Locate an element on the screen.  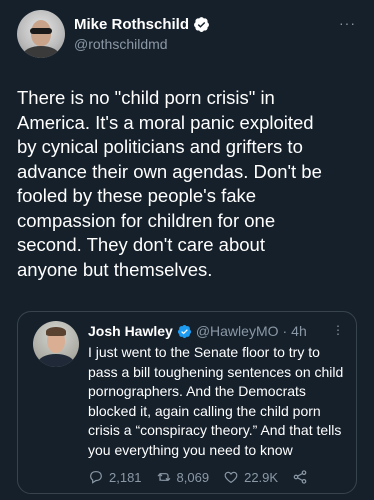
more-options-icon: ··· is located at coordinates (347, 23).